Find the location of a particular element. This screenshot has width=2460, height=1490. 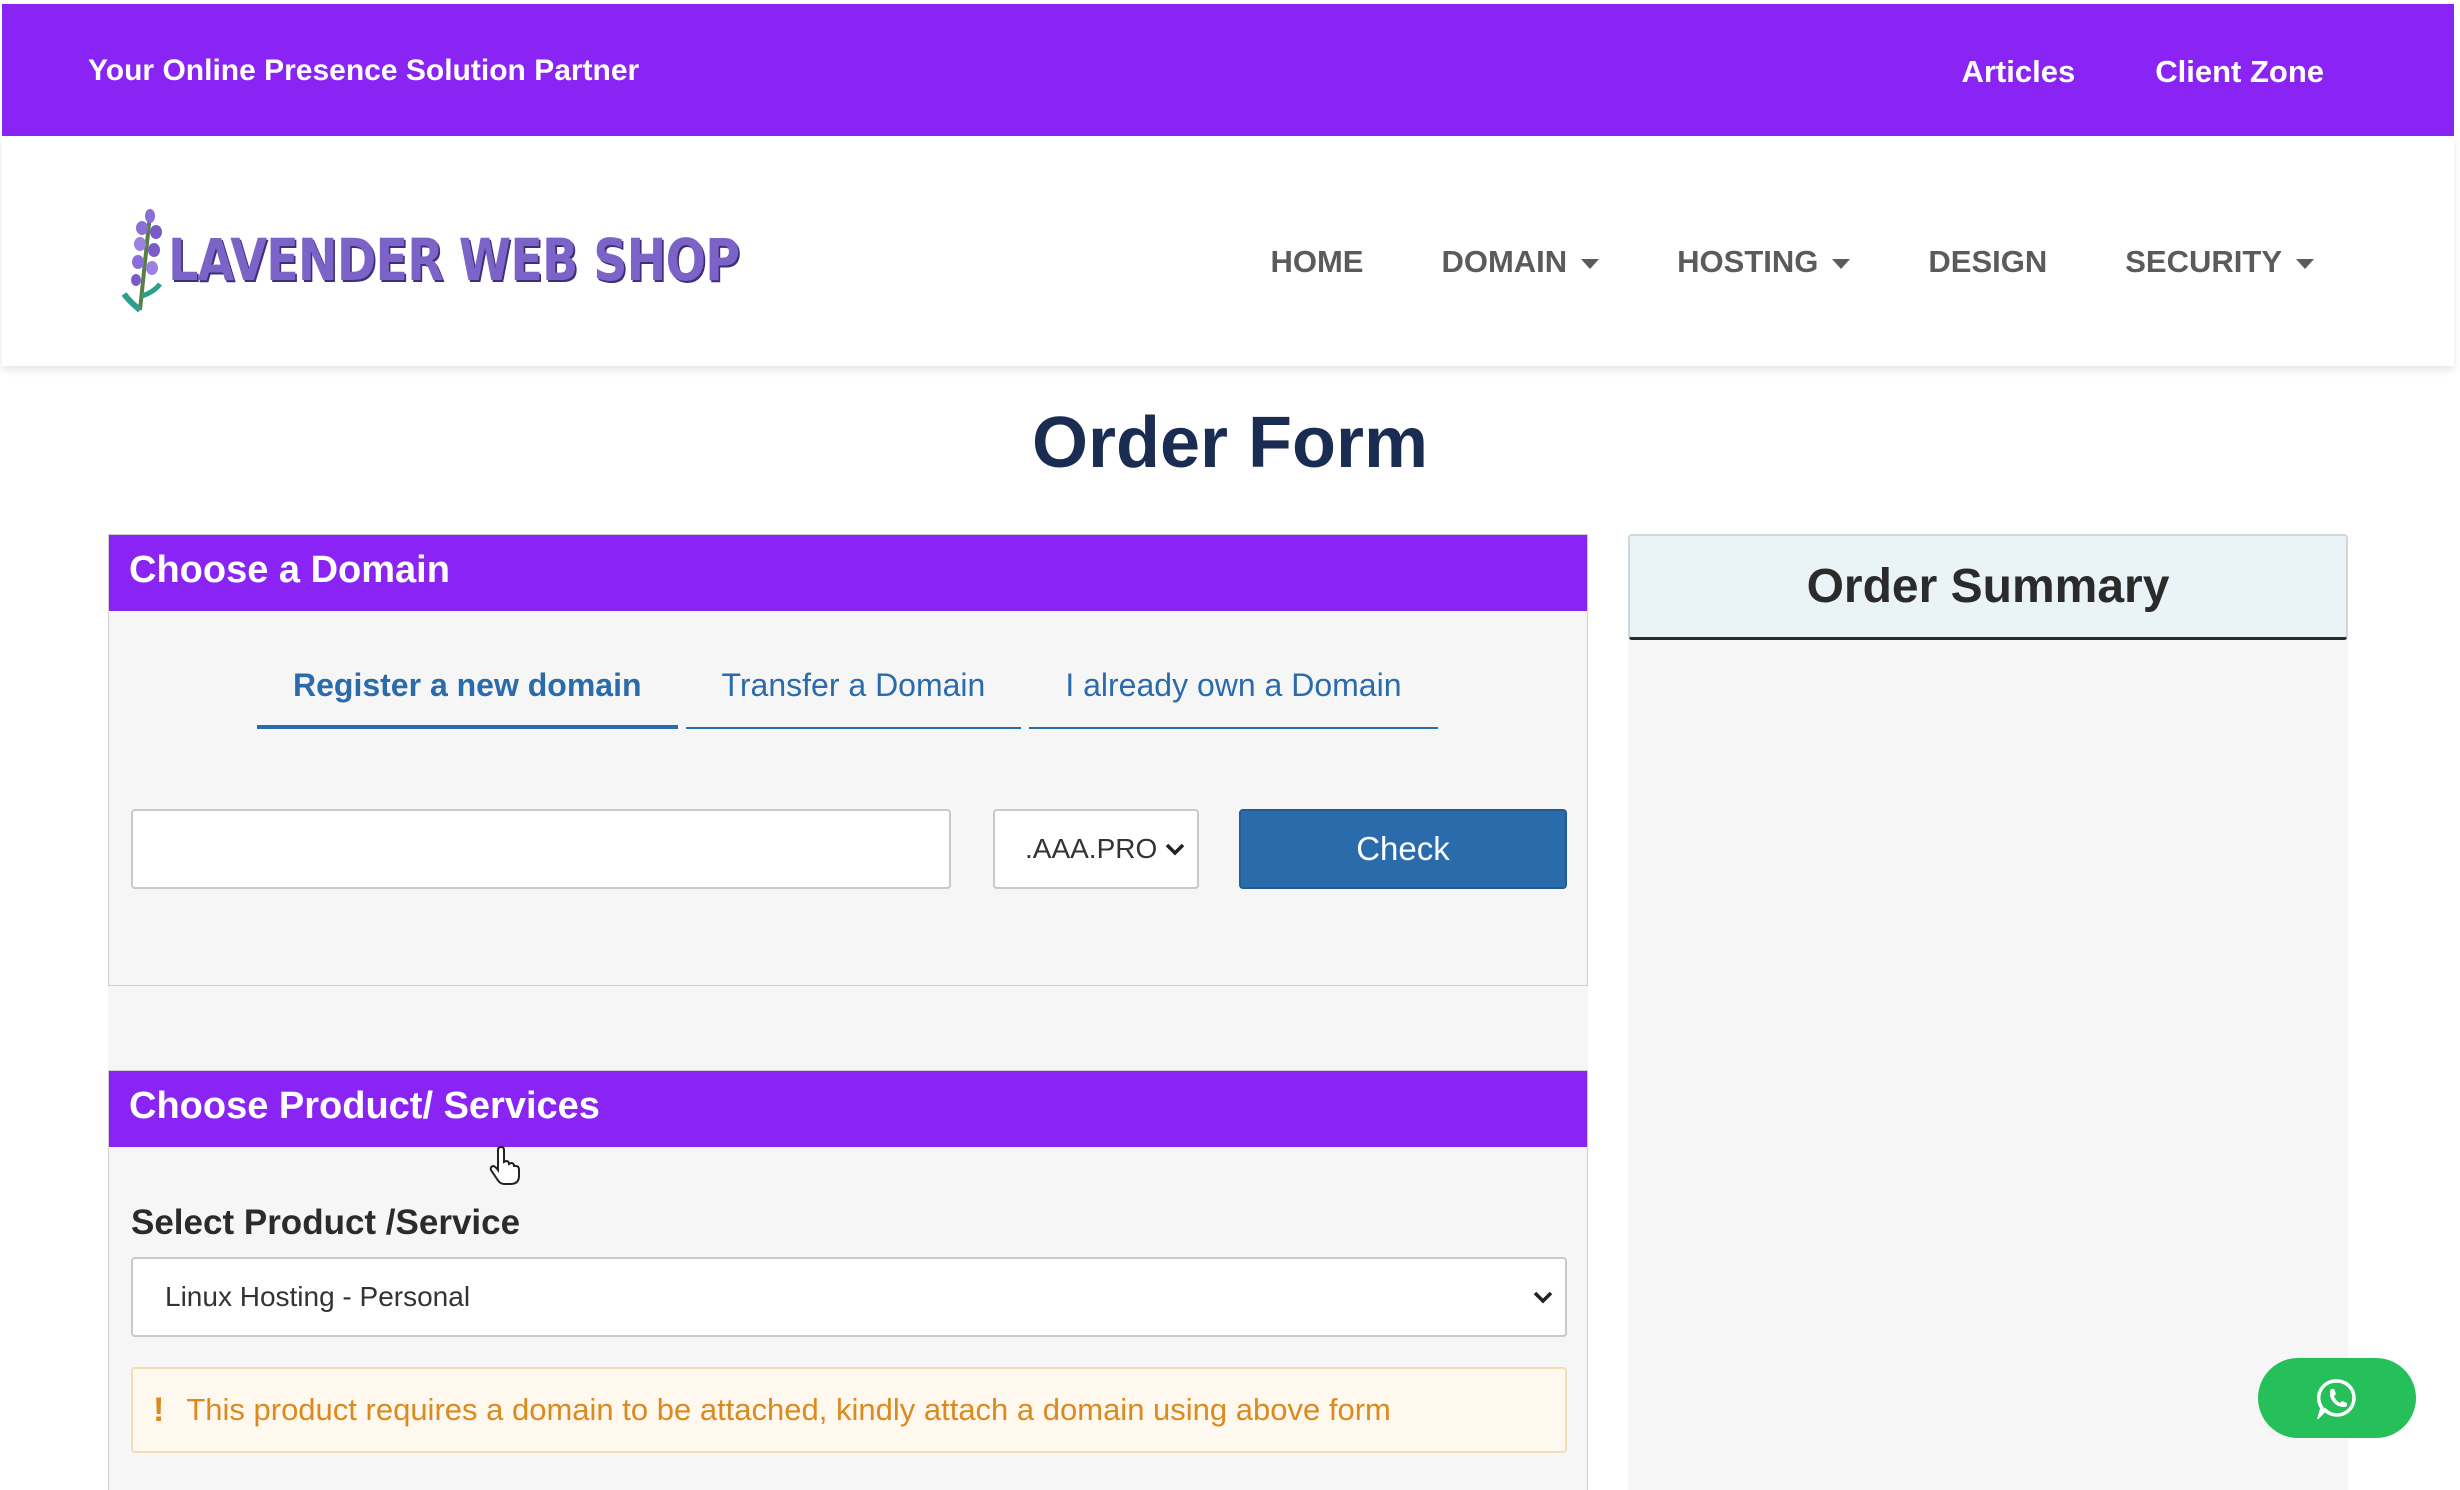

product-selected-value: Linux Hosting - Personal is located at coordinates (318, 1296).